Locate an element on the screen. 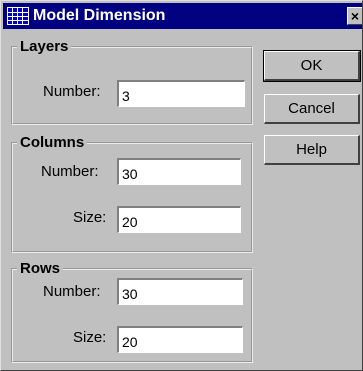 The height and width of the screenshot is (371, 363). cancel-button: Cancel is located at coordinates (312, 109).